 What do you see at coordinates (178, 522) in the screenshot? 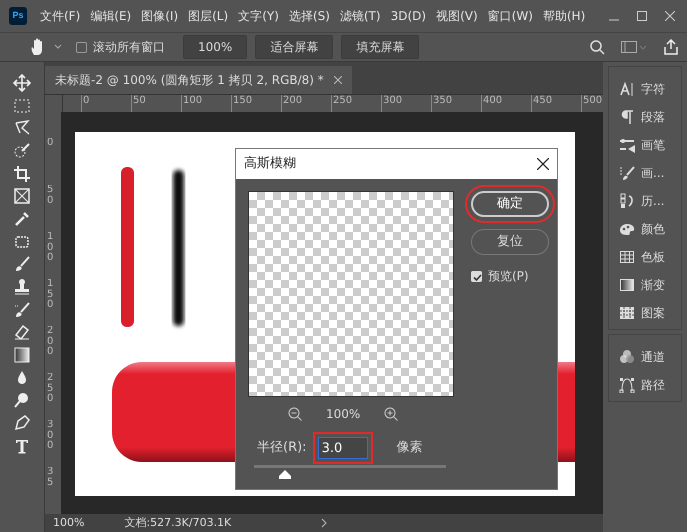
I see `document-size: 文档:527.3K/703.1K` at bounding box center [178, 522].